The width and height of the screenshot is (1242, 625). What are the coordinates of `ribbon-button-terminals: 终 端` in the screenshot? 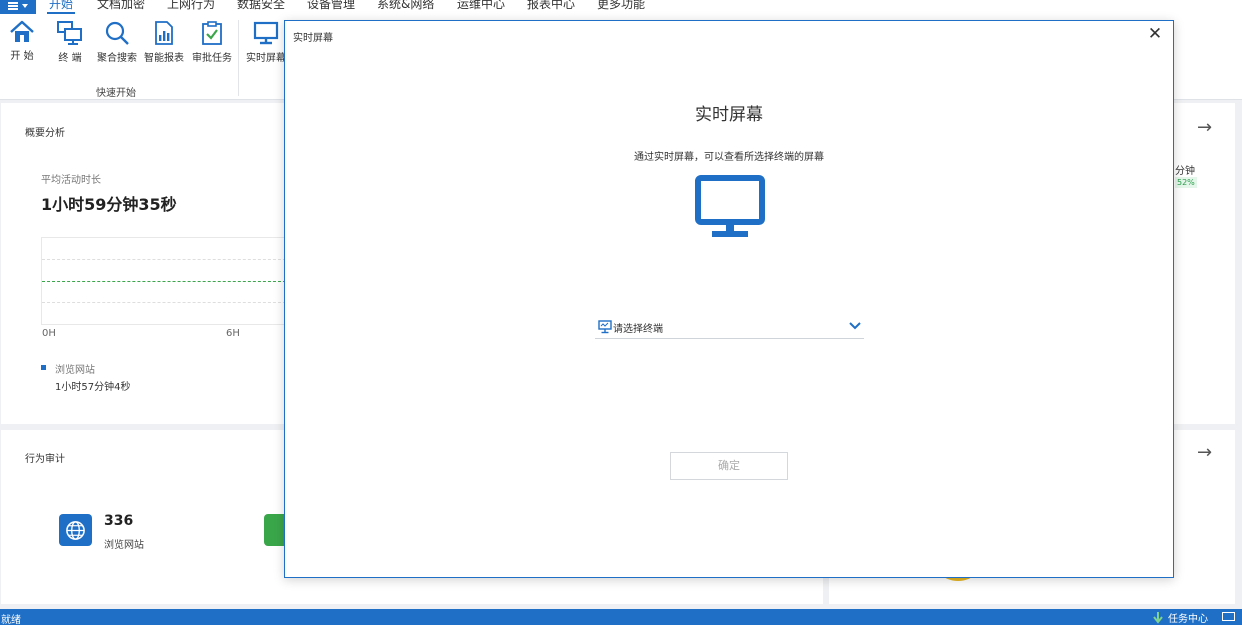 It's located at (70, 42).